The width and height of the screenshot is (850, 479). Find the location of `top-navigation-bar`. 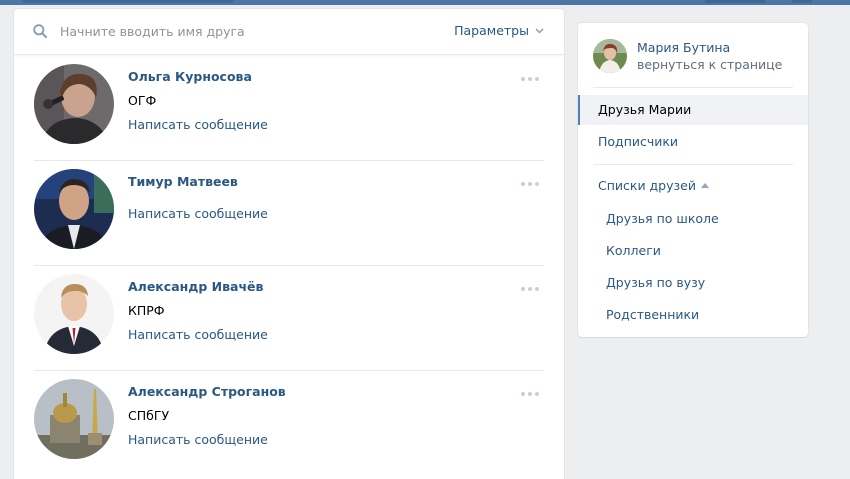

top-navigation-bar is located at coordinates (425, 2).